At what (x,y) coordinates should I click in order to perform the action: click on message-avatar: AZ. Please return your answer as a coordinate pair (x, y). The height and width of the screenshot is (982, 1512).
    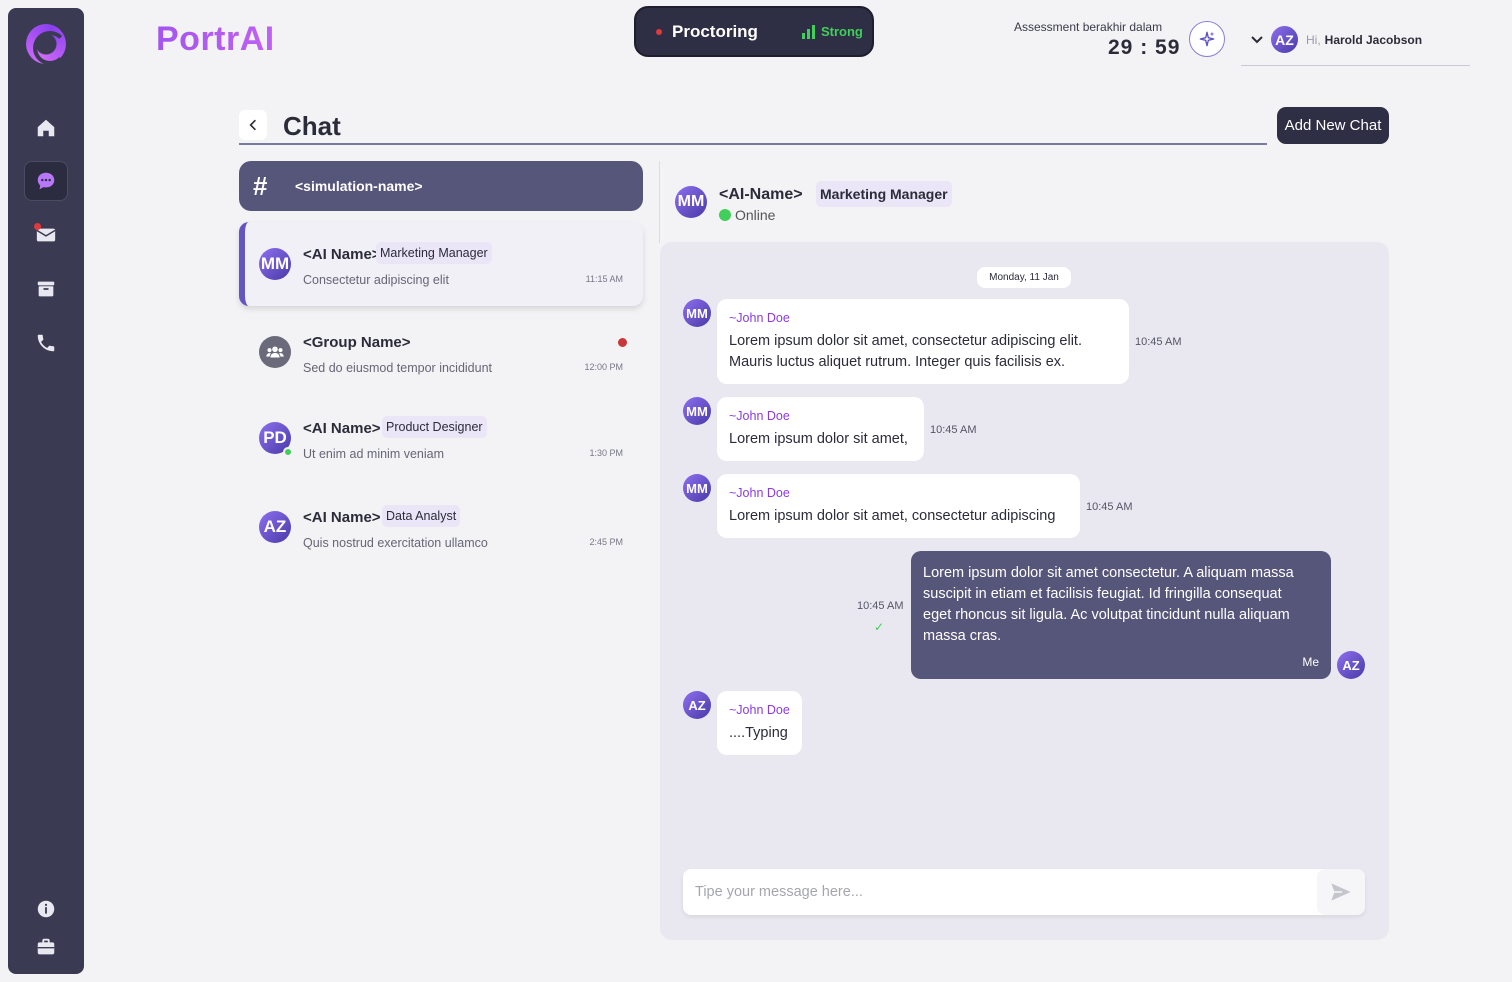
    Looking at the image, I should click on (697, 705).